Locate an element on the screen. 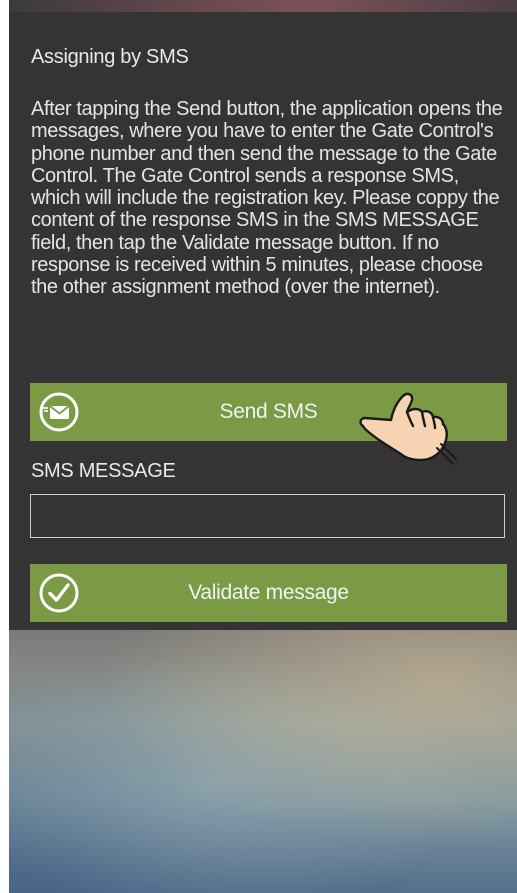 This screenshot has height=893, width=517. envelope-icon is located at coordinates (59, 412).